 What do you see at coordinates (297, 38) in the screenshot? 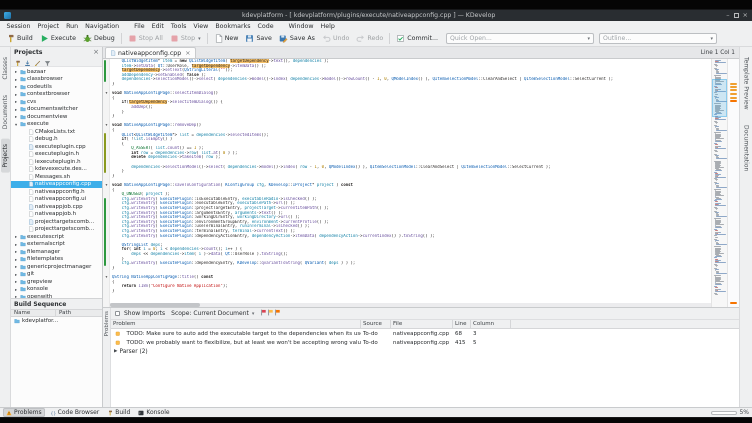
I see `toolbar-save-as-button: Save As` at bounding box center [297, 38].